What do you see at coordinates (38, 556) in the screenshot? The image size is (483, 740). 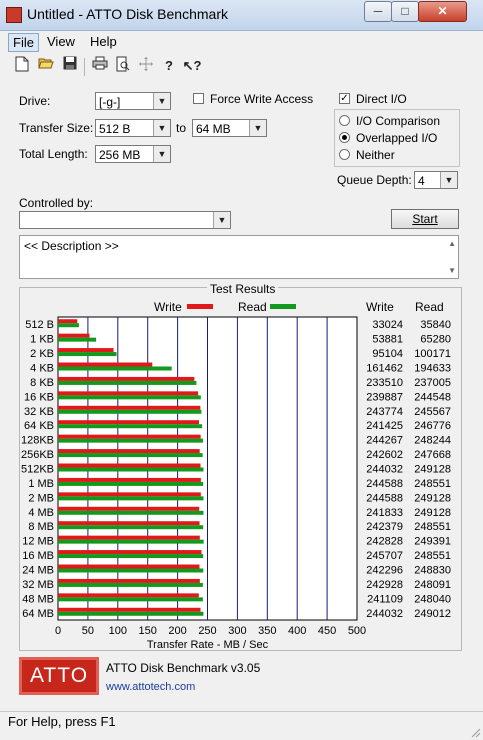 I see `category-label: 16 MB` at bounding box center [38, 556].